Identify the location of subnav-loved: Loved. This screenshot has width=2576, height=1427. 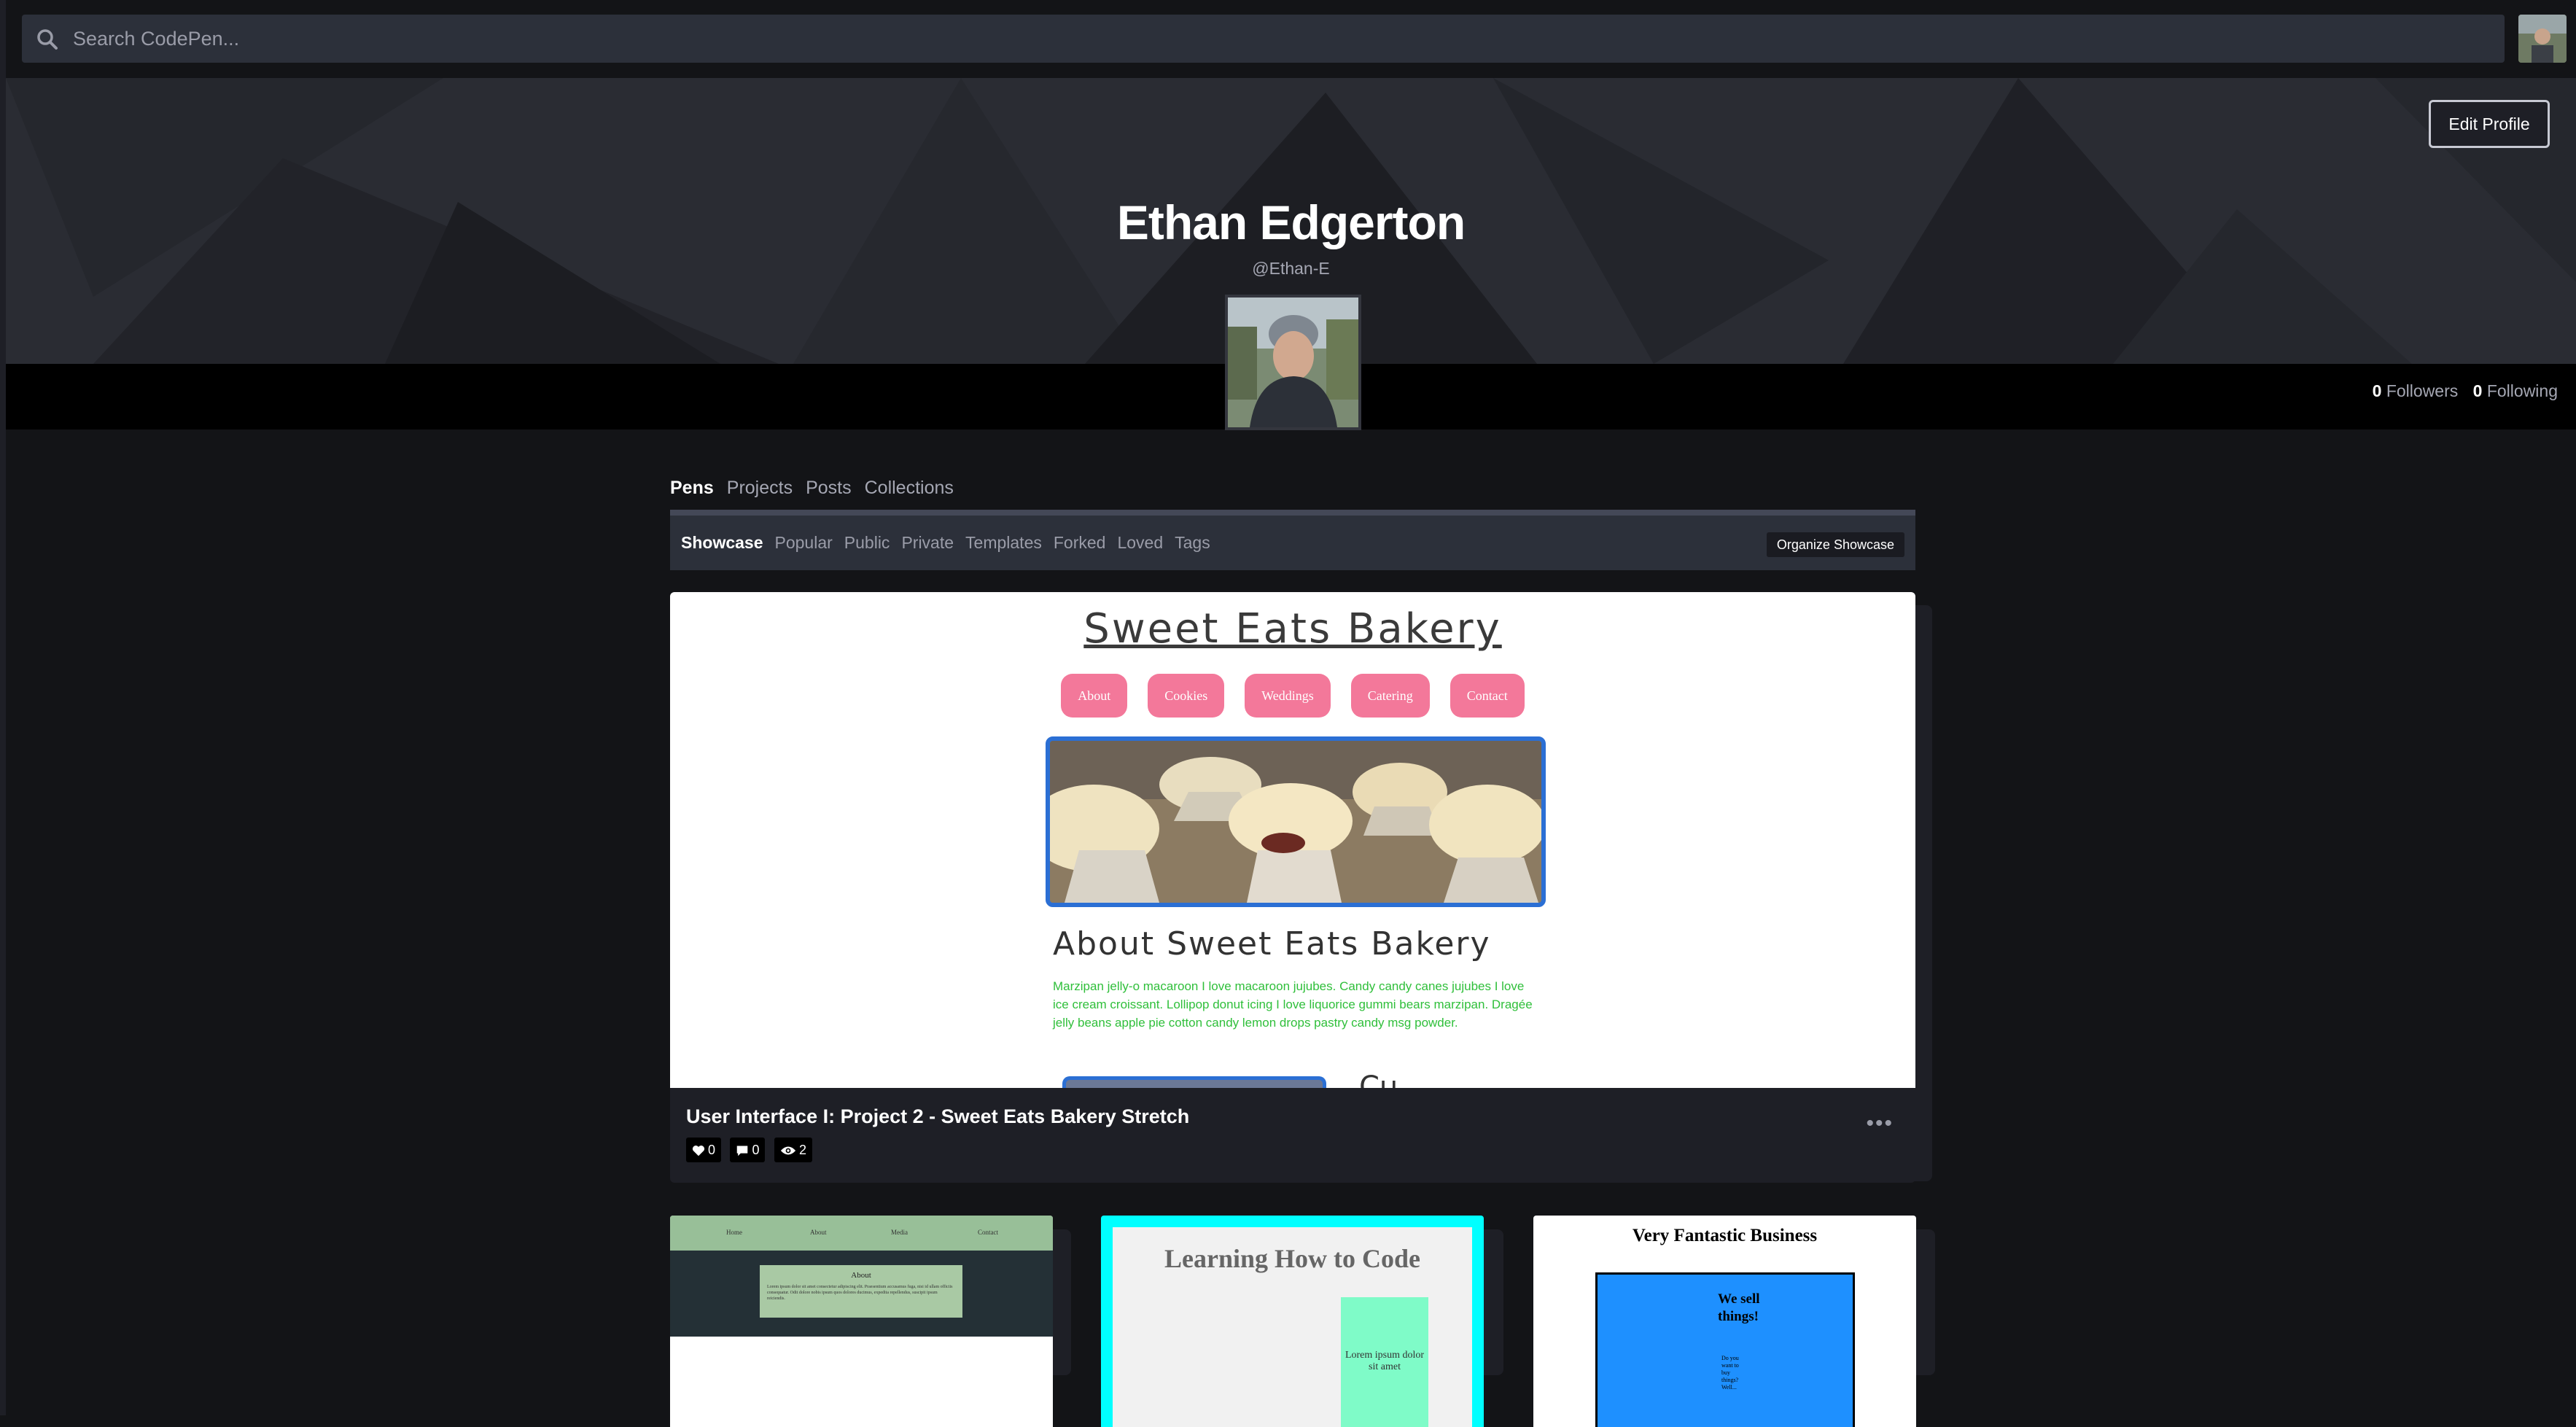
(1140, 542).